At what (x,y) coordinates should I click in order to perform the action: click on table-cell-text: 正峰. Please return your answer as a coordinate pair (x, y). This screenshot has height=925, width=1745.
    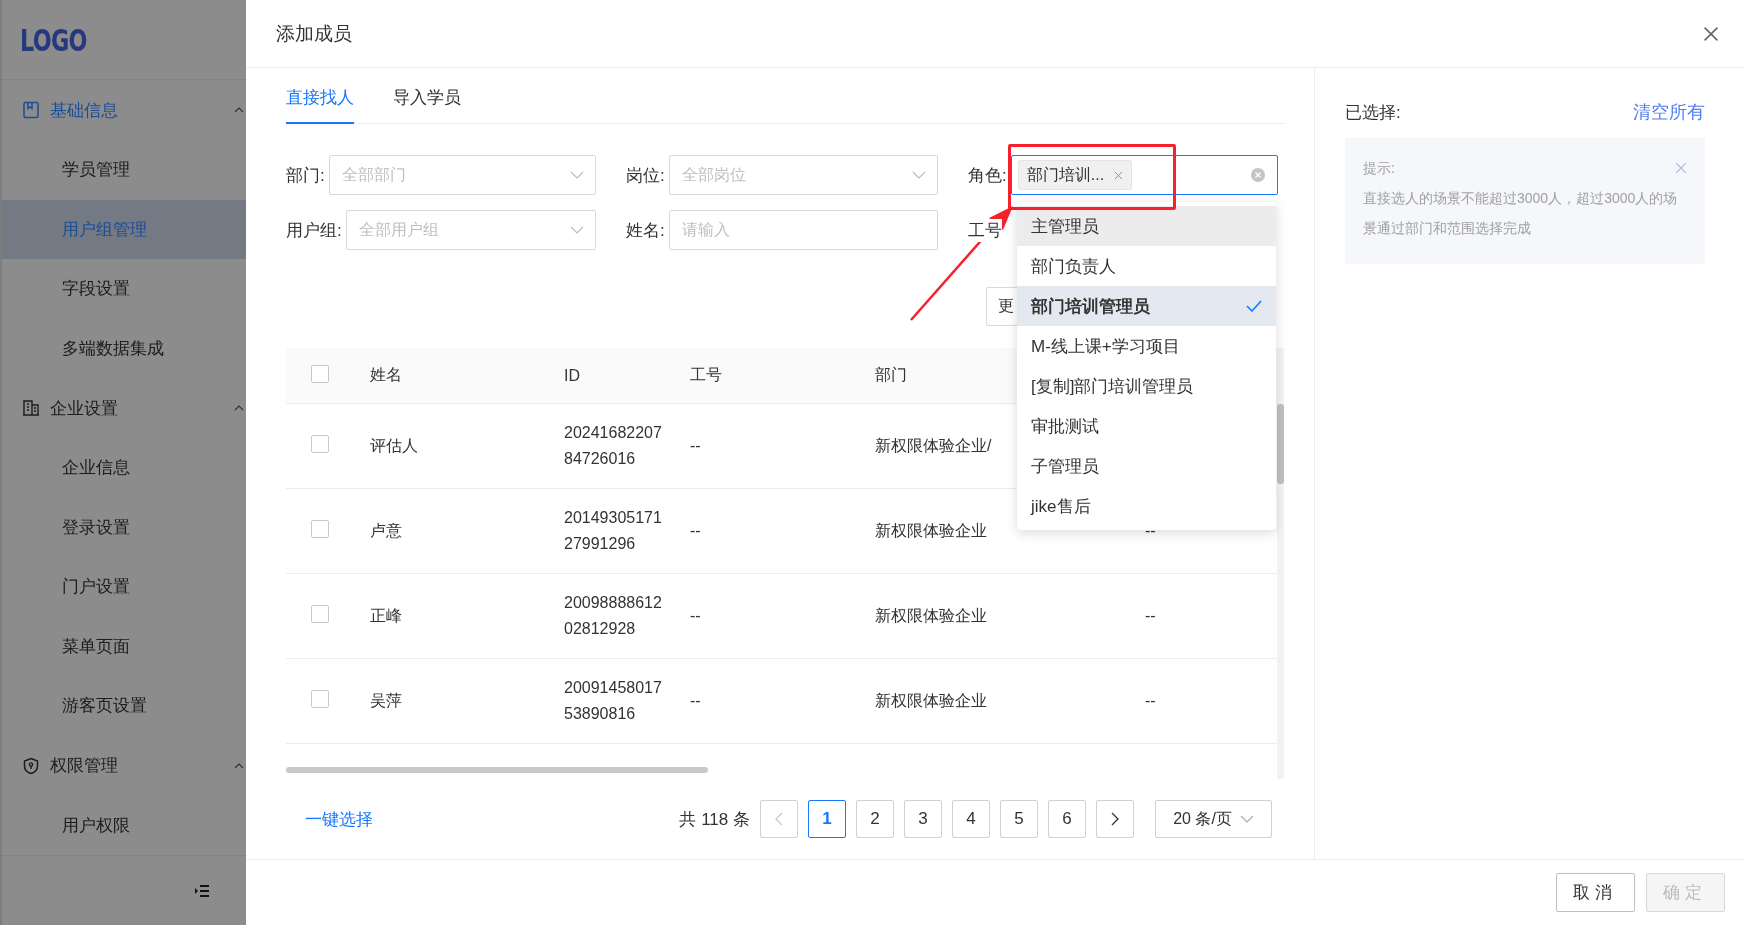
    Looking at the image, I should click on (385, 615).